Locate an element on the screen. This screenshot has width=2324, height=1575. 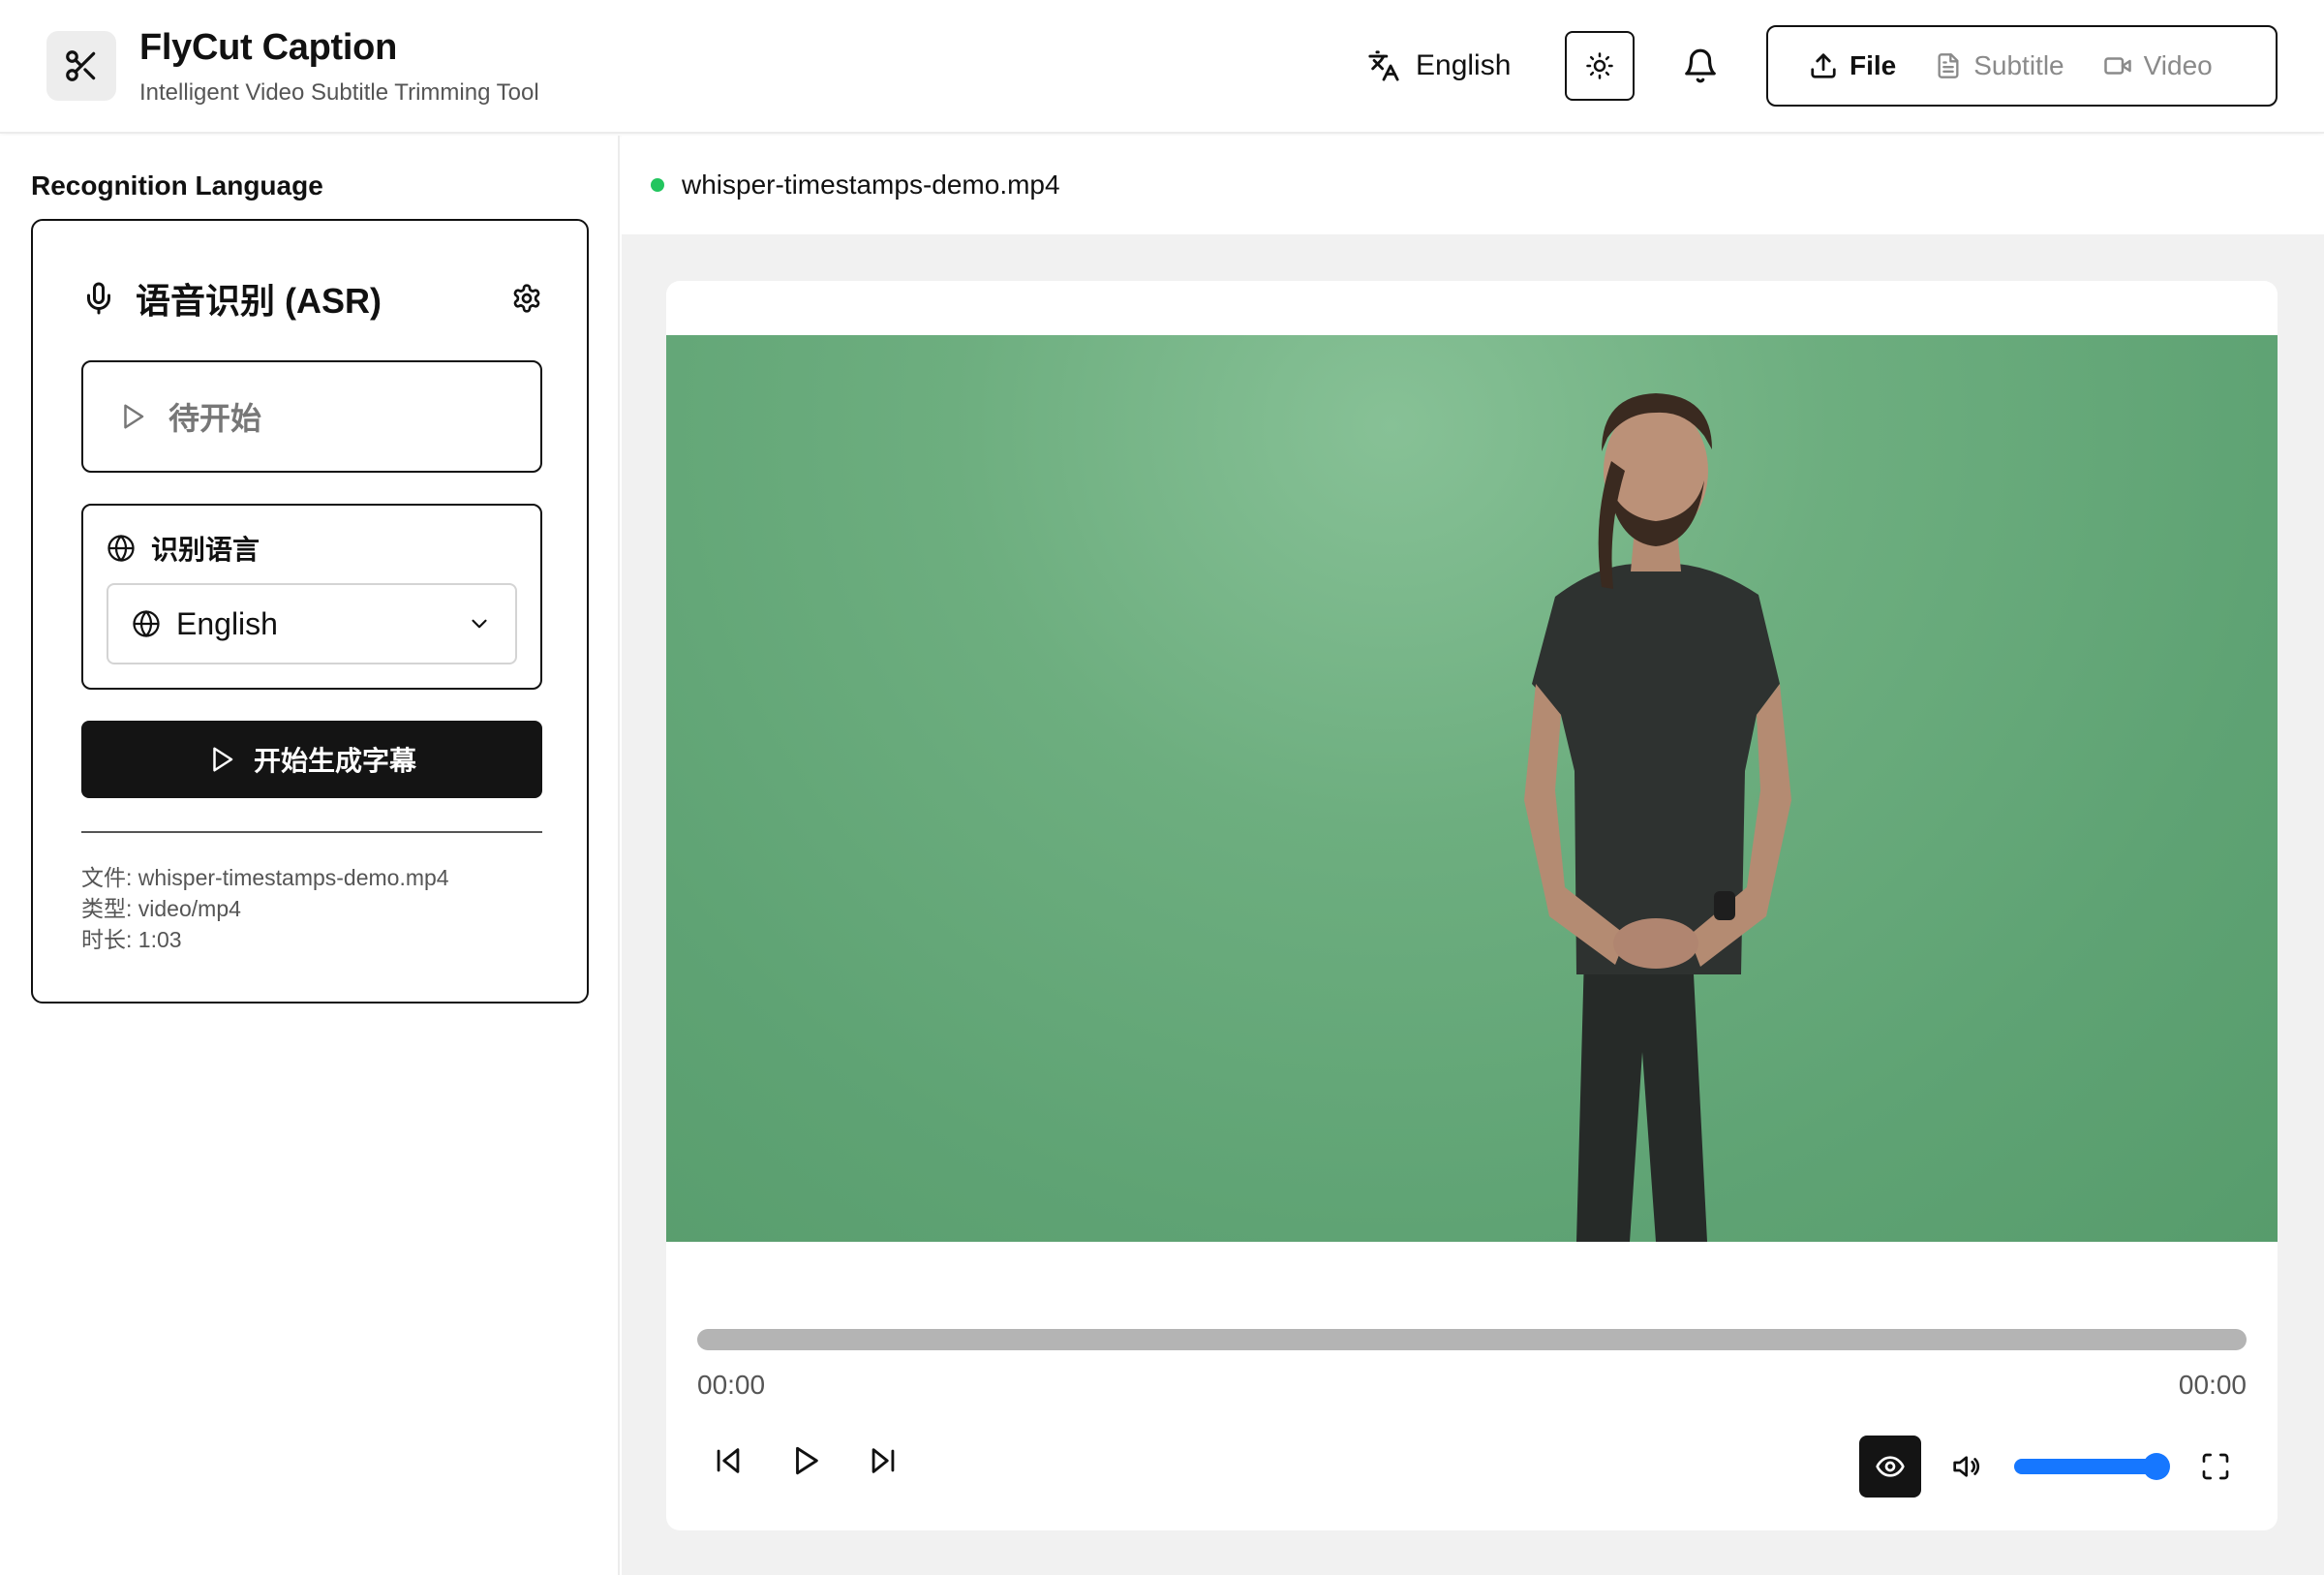
bell-icon is located at coordinates (1701, 65).